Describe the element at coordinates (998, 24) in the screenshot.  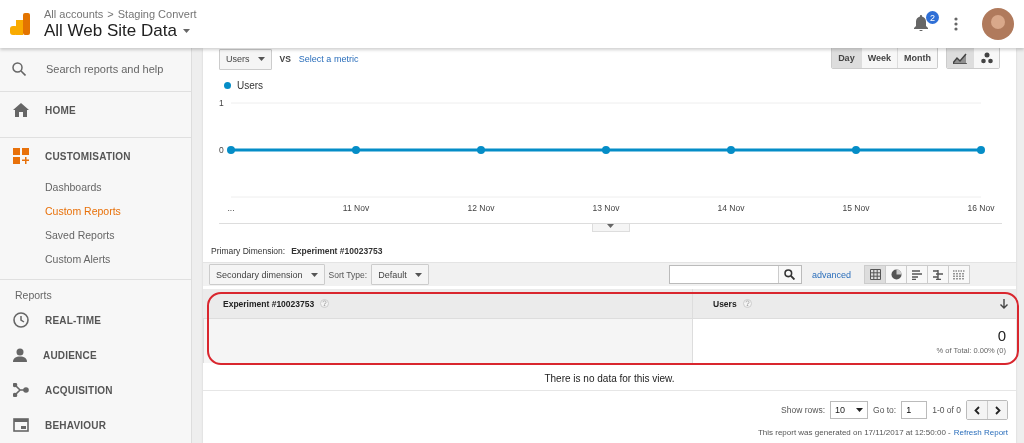
I see `avatar` at that location.